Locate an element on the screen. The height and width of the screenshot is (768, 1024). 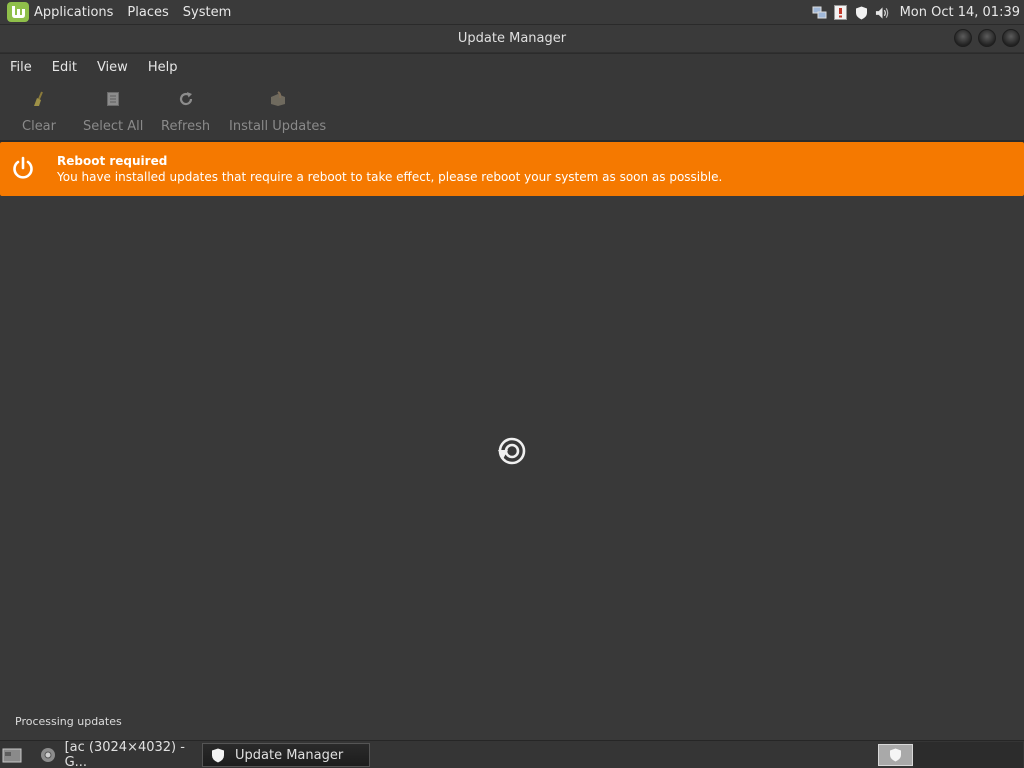
volume-icon is located at coordinates (882, 12).